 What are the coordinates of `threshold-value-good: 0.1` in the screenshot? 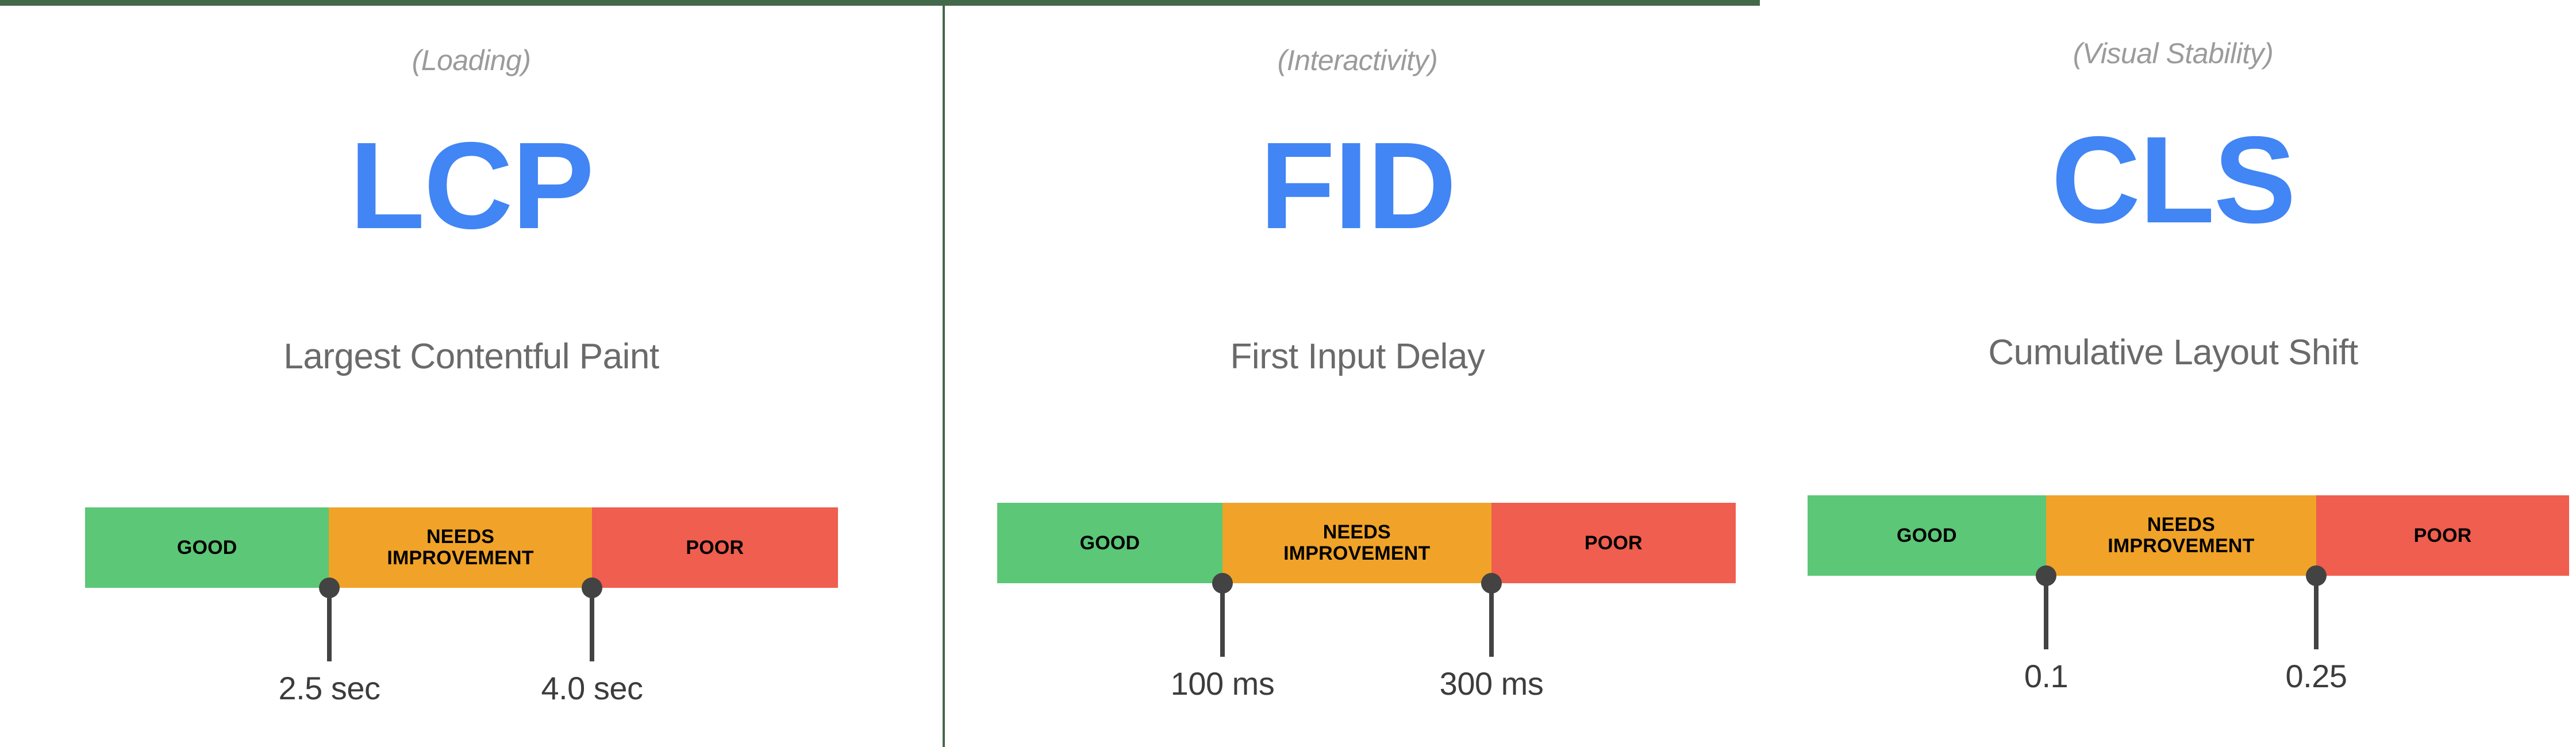 It's located at (2046, 676).